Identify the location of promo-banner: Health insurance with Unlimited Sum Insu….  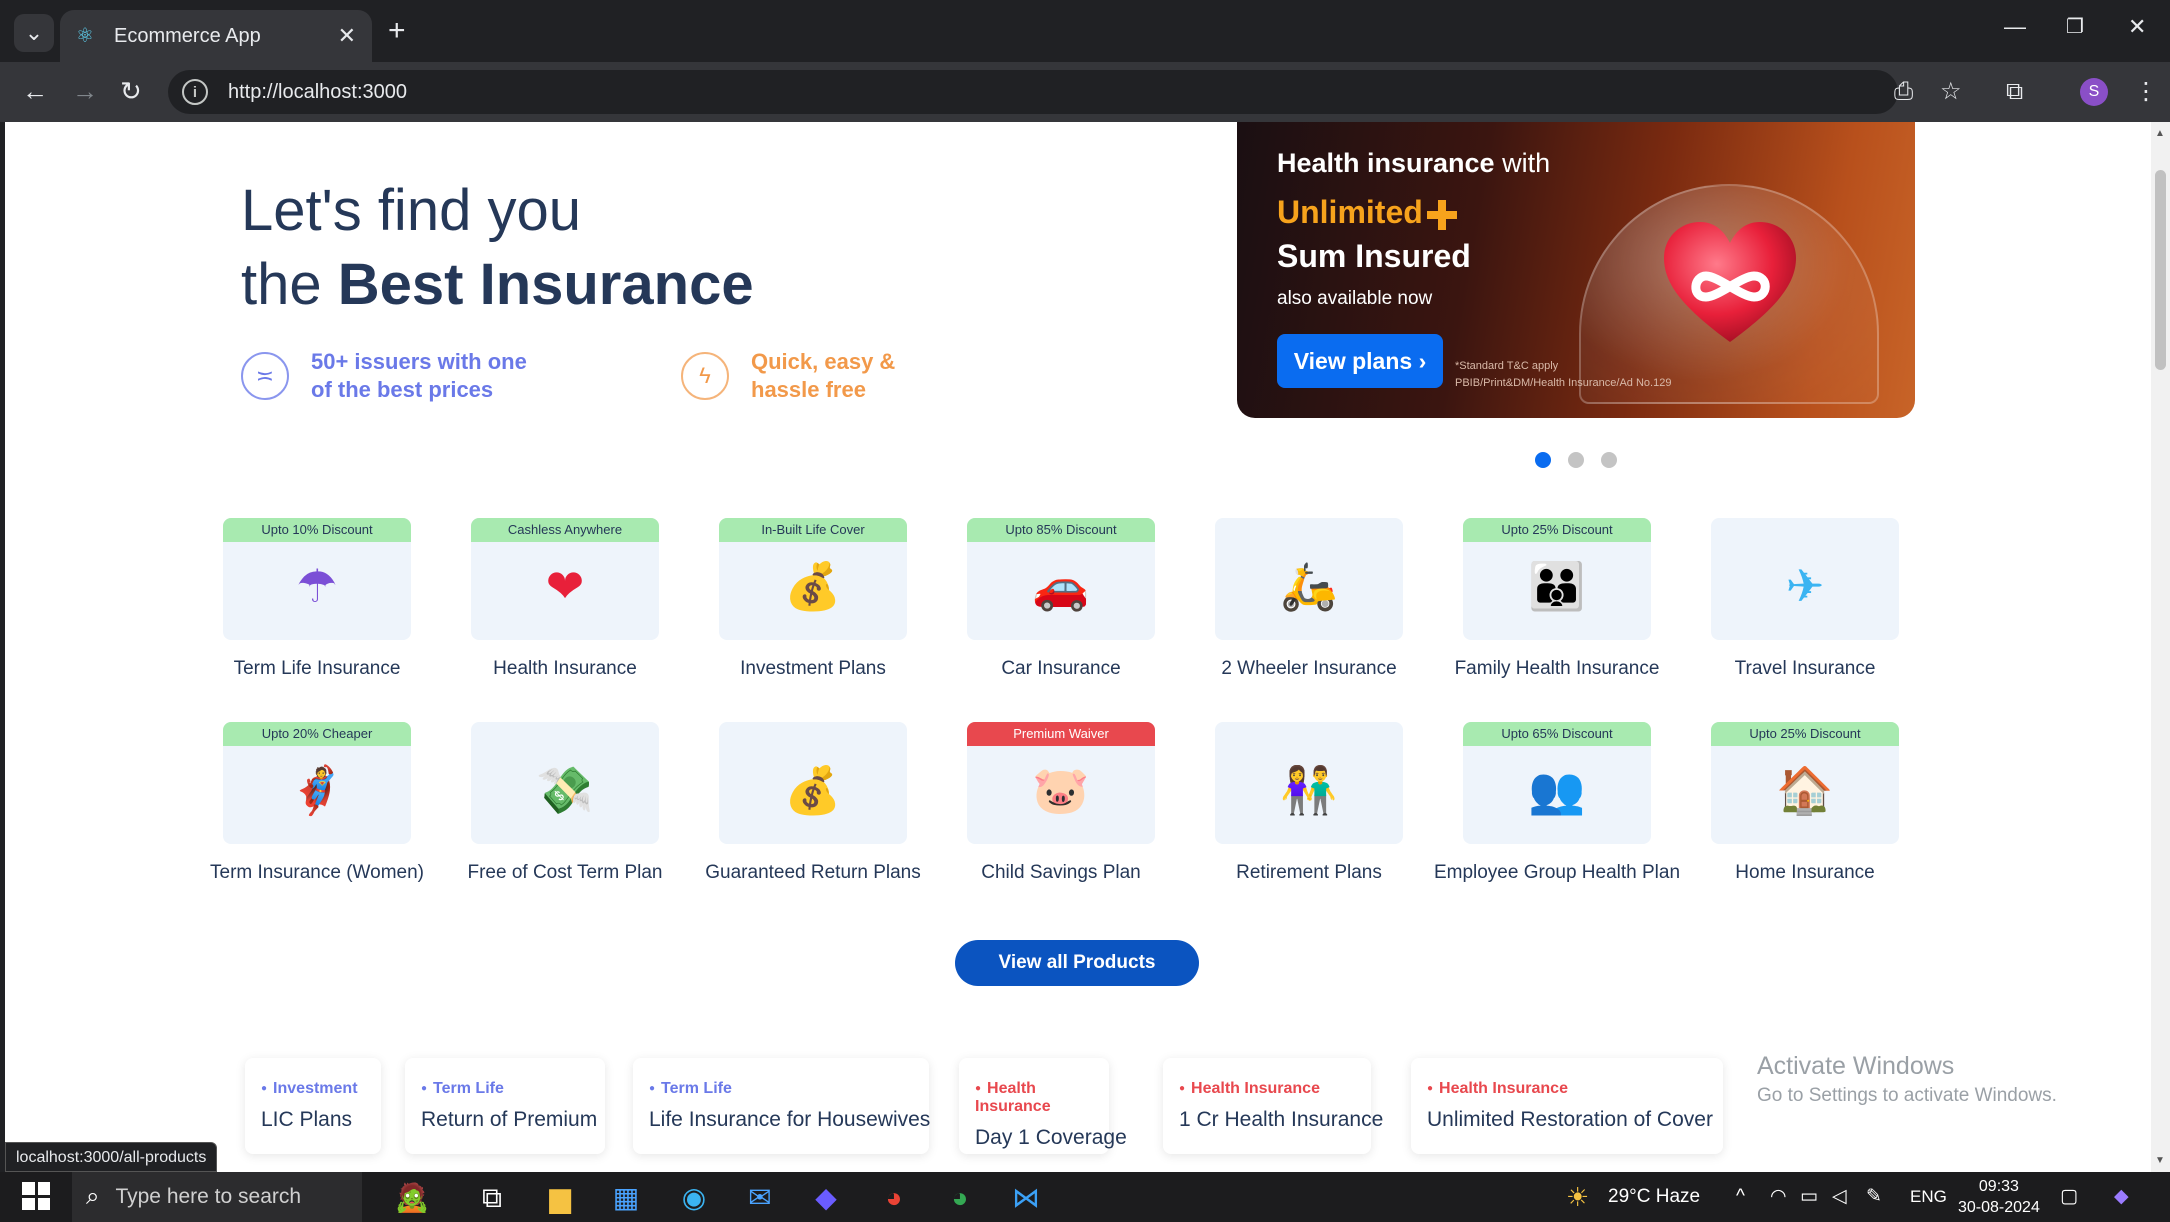
(1576, 270).